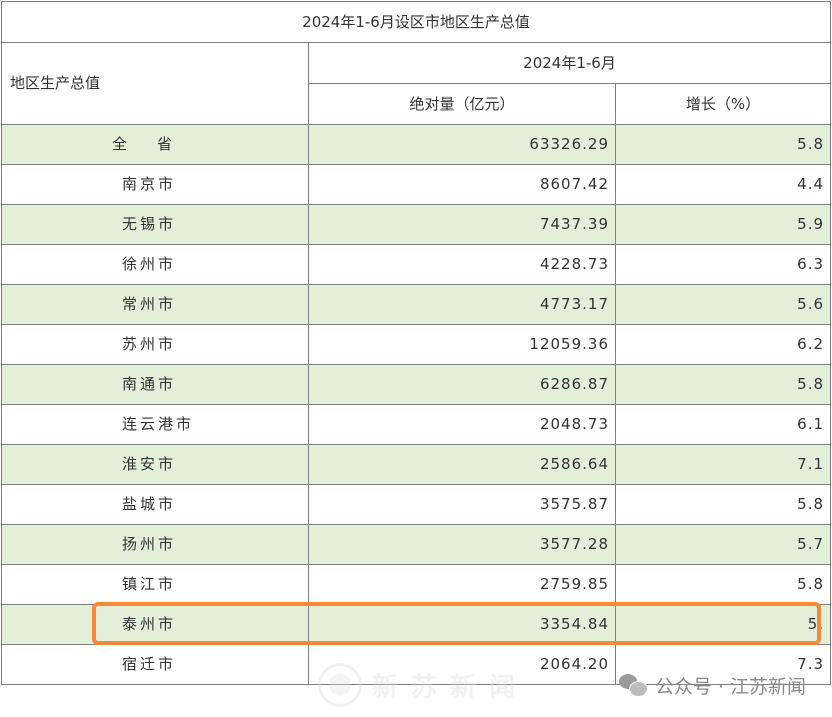 The image size is (832, 717). I want to click on table-row: 扬州市 3577.28 5.7, so click(416, 544).